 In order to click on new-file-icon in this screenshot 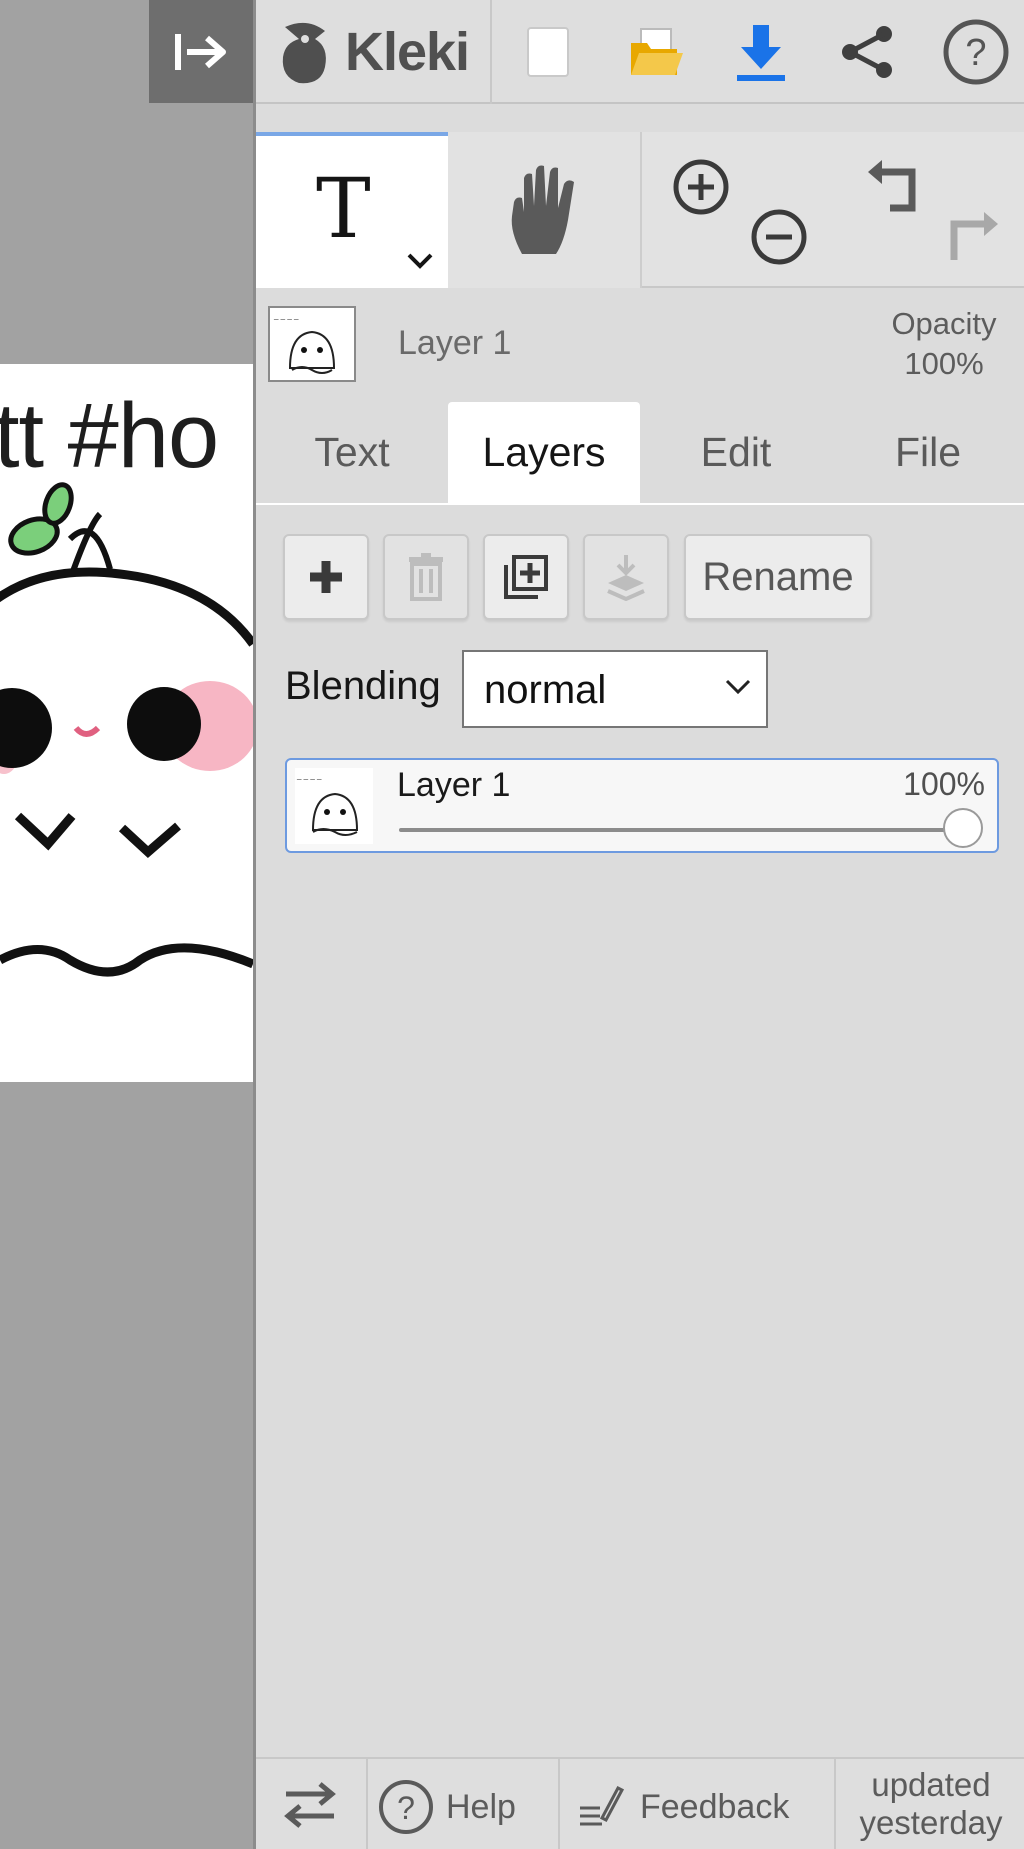, I will do `click(548, 52)`.